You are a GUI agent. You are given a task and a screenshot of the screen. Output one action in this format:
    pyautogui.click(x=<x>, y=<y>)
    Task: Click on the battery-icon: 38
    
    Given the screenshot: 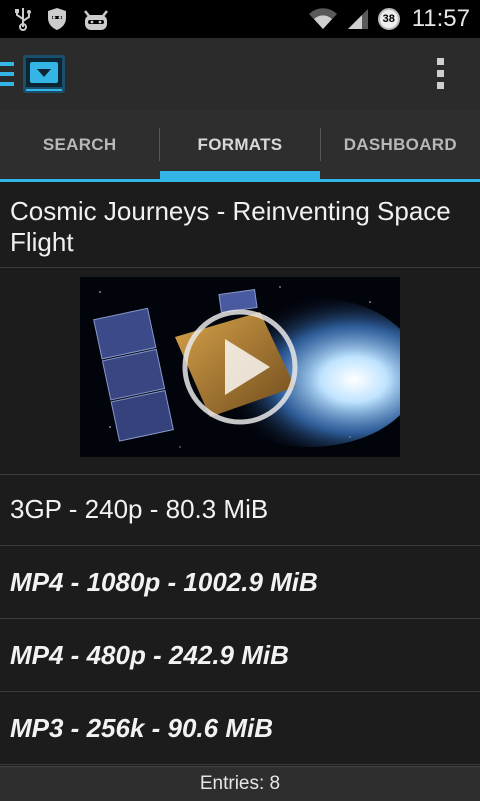 What is the action you would take?
    pyautogui.click(x=388, y=19)
    